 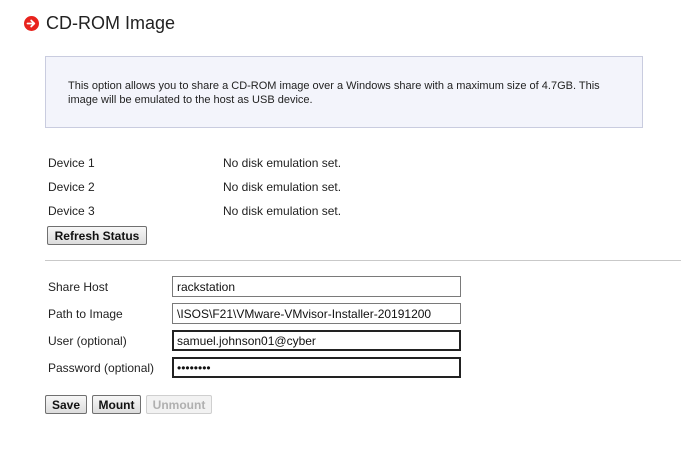 I want to click on page-header: CD-ROM Image, so click(x=99, y=23).